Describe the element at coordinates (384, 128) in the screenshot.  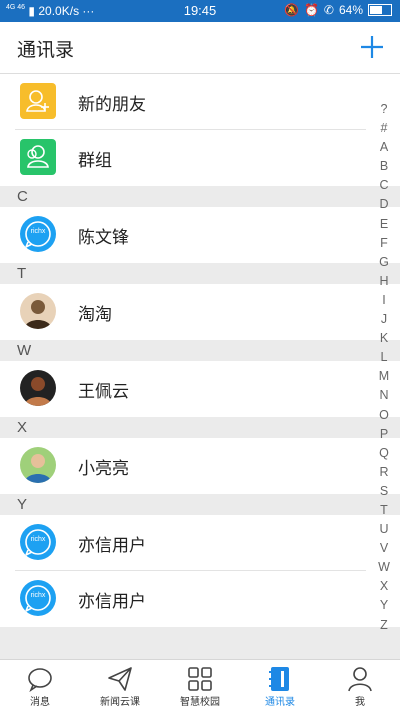
I see `index-letter: #` at that location.